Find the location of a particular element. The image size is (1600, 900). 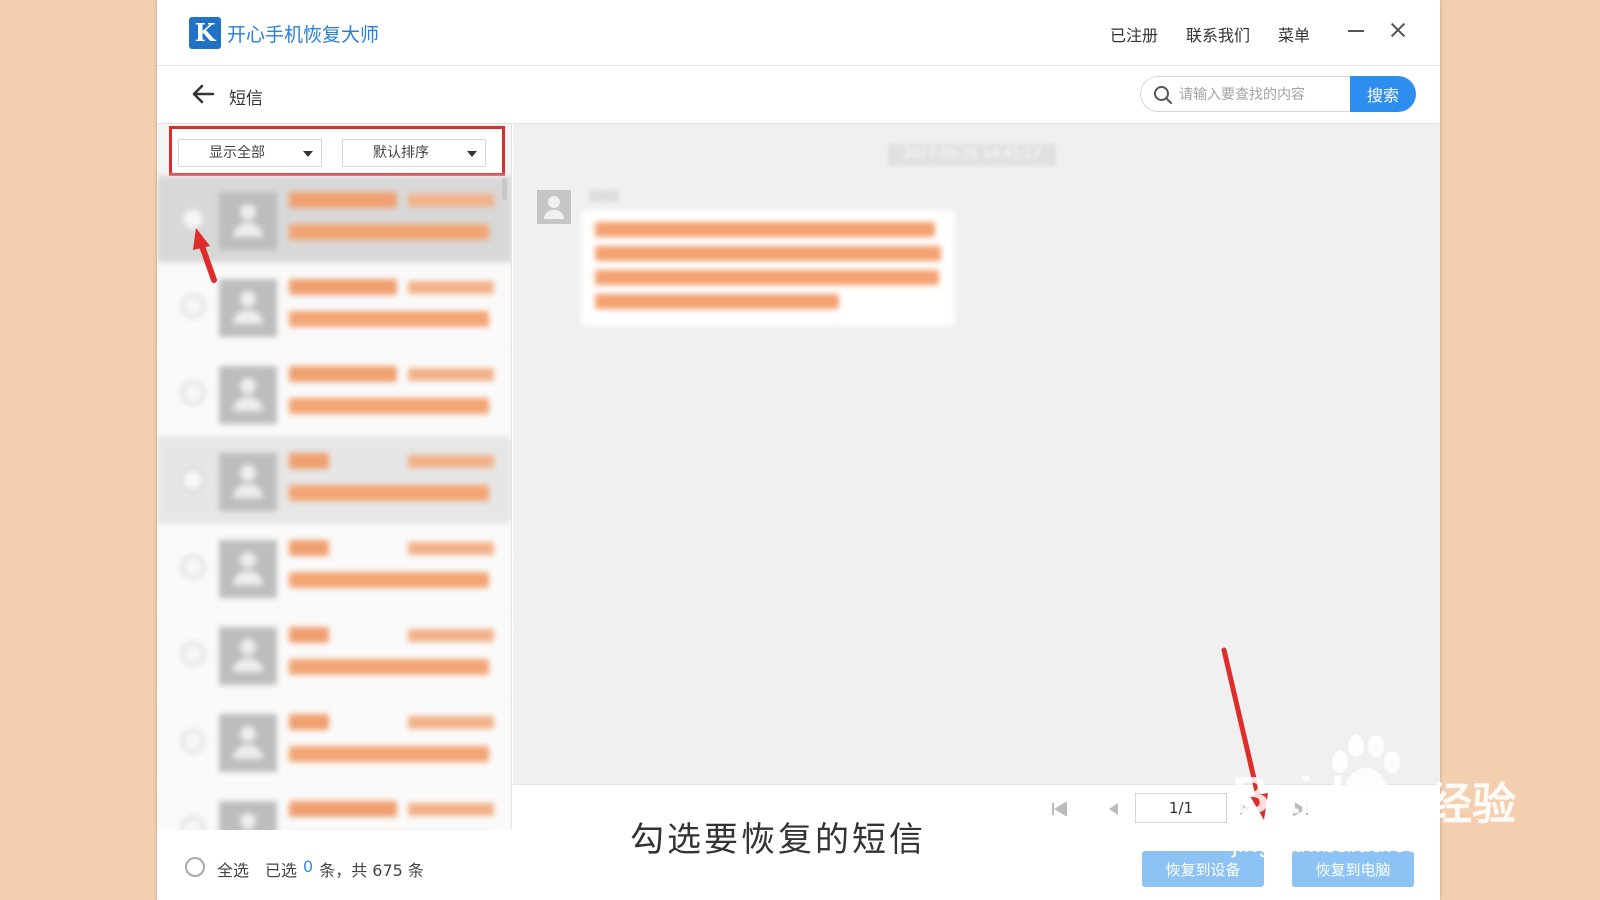

registered-link: 已注册 is located at coordinates (1134, 34).